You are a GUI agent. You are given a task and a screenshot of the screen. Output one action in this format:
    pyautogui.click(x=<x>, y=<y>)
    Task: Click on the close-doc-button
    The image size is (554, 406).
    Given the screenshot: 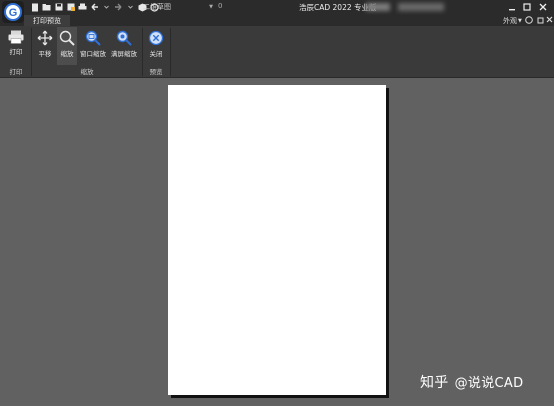 What is the action you would take?
    pyautogui.click(x=549, y=19)
    